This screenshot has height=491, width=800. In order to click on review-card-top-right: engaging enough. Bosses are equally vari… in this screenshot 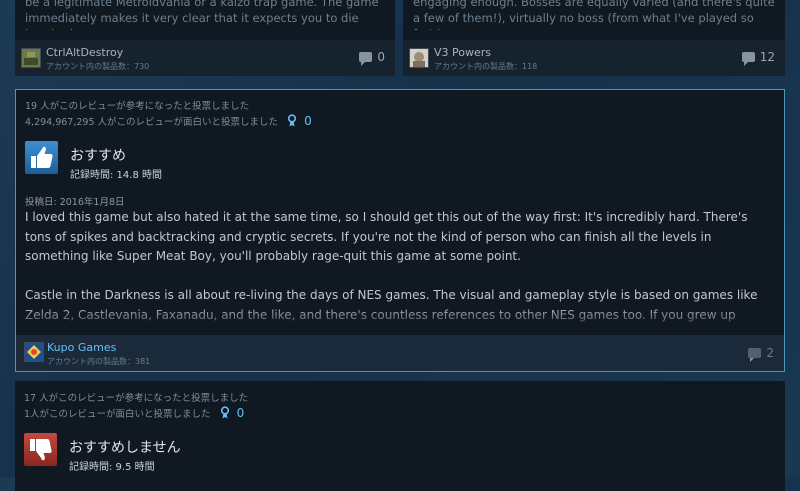, I will do `click(594, 38)`.